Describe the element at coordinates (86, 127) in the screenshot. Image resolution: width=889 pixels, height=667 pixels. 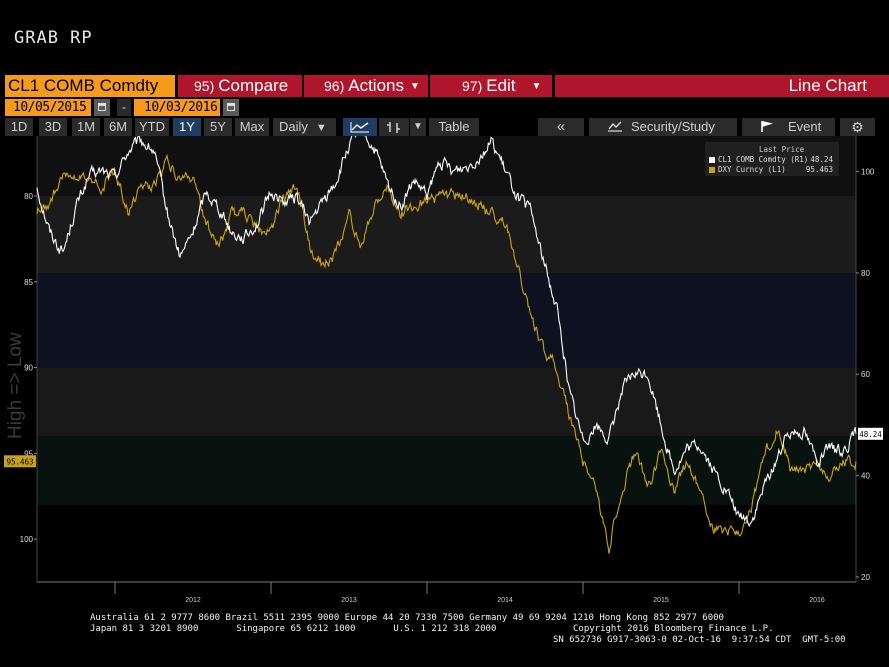
I see `period-1m-button: 1M` at that location.